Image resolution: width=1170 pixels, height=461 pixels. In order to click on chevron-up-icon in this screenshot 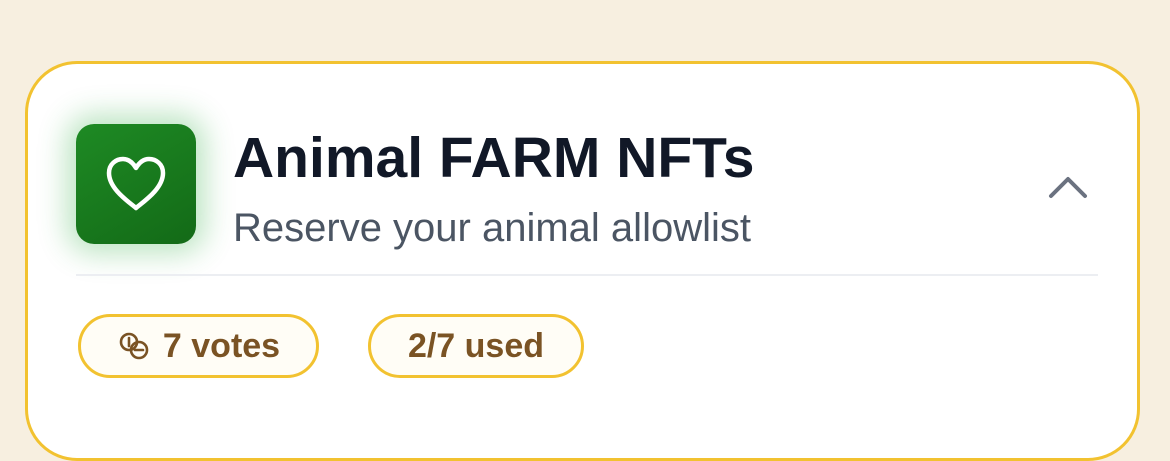, I will do `click(1068, 187)`.